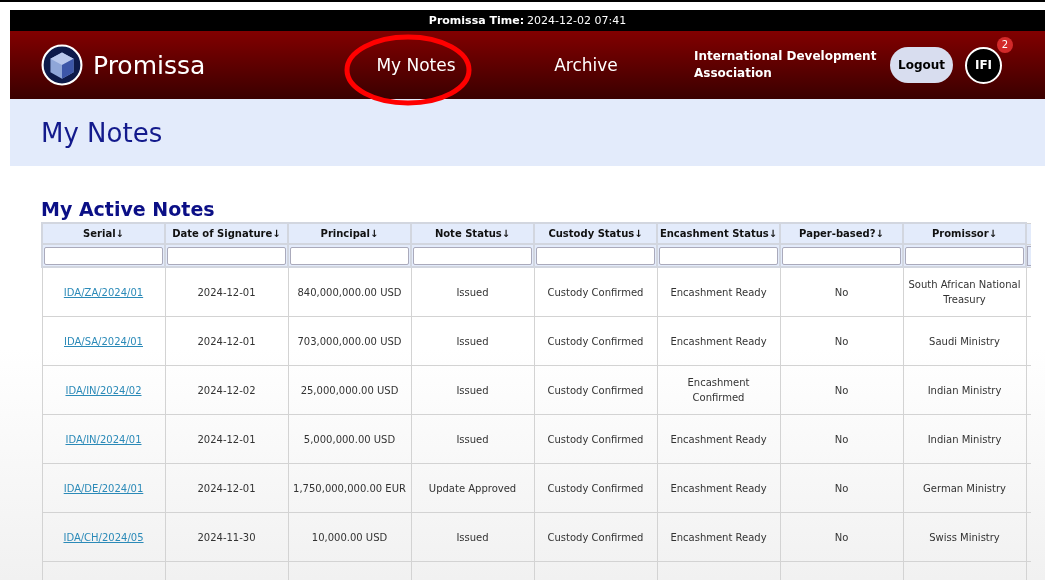  What do you see at coordinates (62, 65) in the screenshot?
I see `cube-logo-icon` at bounding box center [62, 65].